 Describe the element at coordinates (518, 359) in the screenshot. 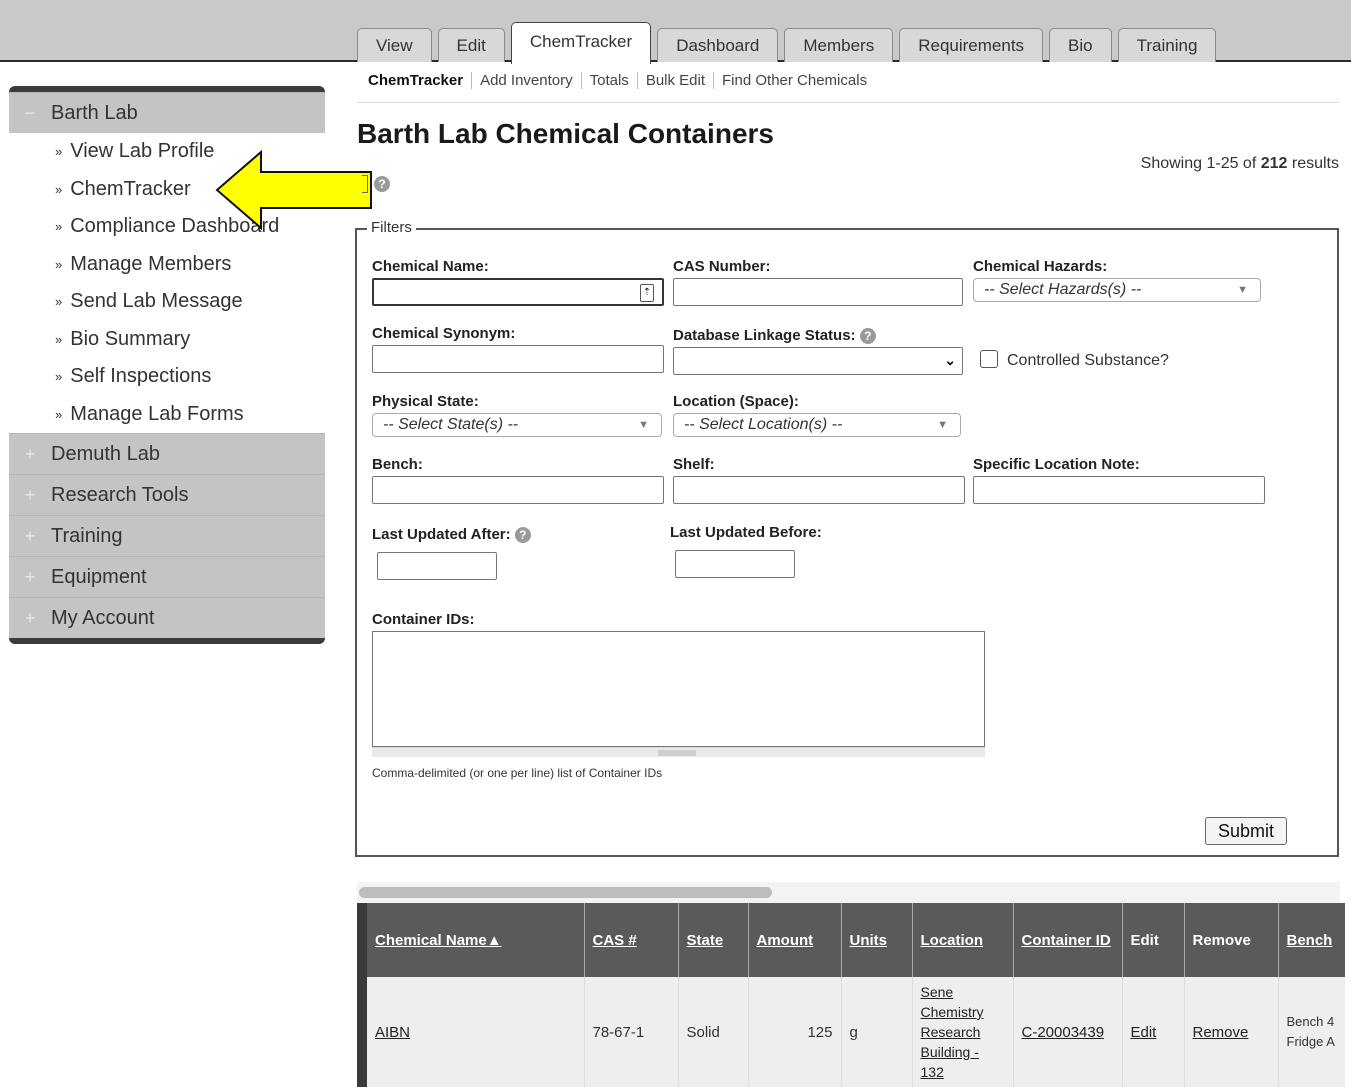

I see `chemical-synonym-input` at that location.